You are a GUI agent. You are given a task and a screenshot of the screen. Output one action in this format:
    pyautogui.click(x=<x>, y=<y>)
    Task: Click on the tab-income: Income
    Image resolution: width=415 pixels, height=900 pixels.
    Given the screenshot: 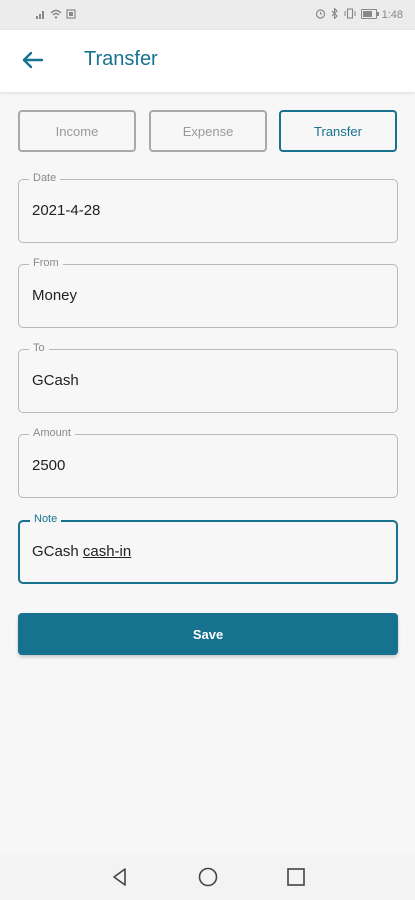 What is the action you would take?
    pyautogui.click(x=77, y=131)
    